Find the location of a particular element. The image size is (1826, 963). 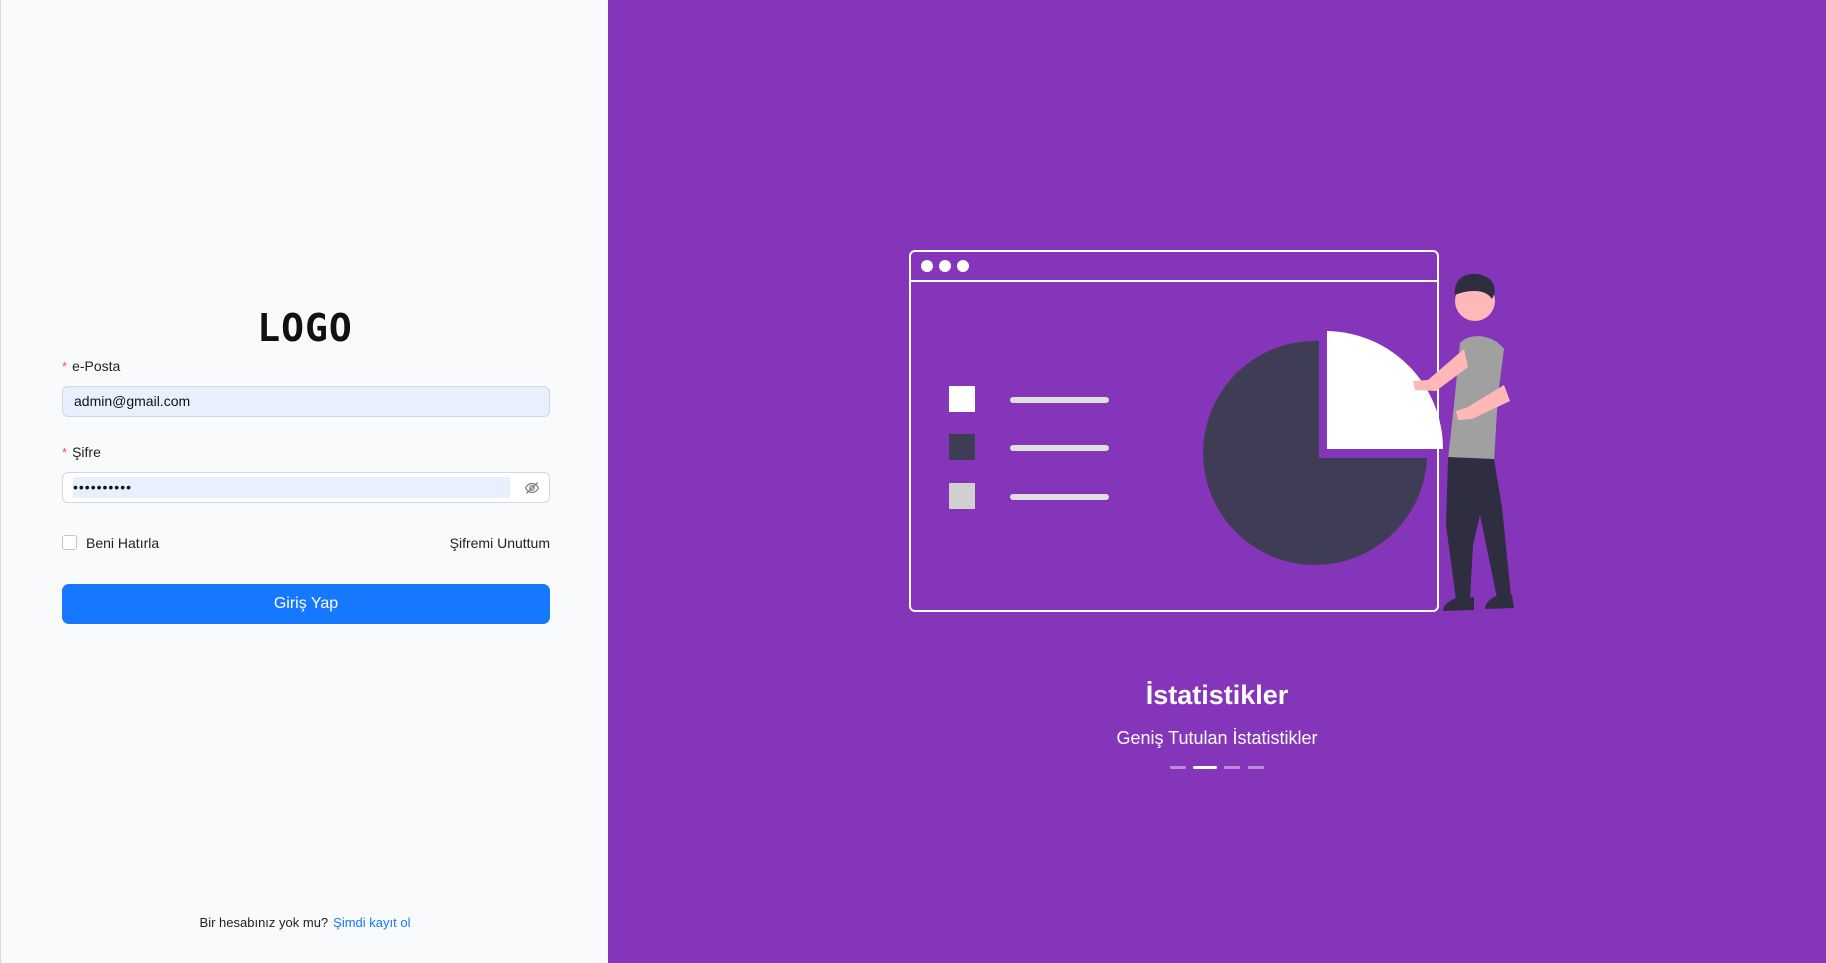

signup-row: Bir hesabınız yok mu? Şimdi kayıt ol is located at coordinates (305, 922).